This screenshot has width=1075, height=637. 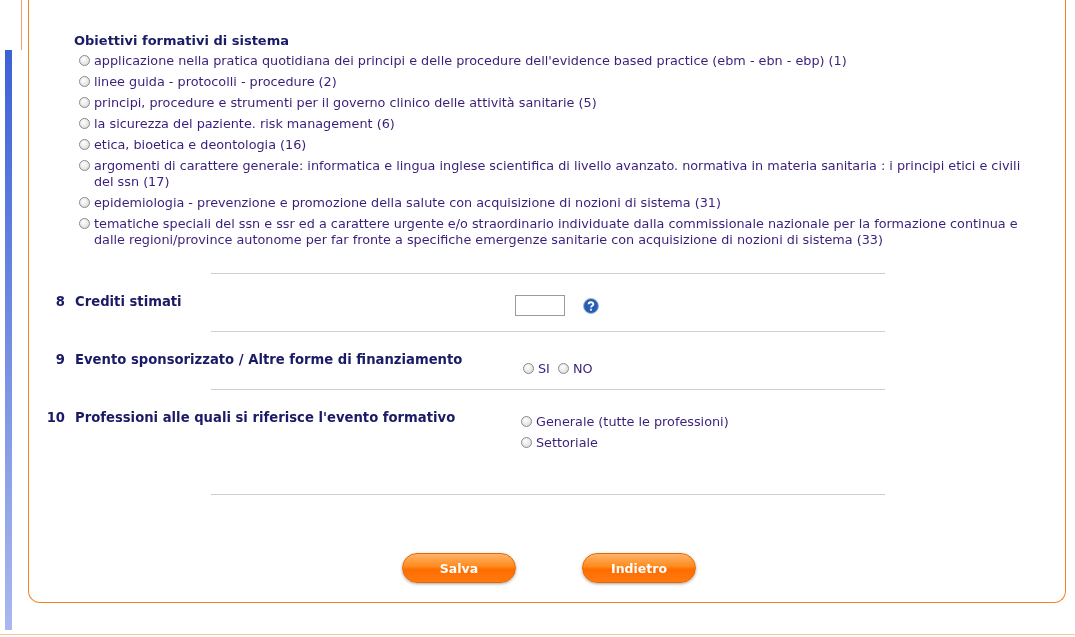 What do you see at coordinates (632, 421) in the screenshot?
I see `option-label: Generale (tutte le professioni)` at bounding box center [632, 421].